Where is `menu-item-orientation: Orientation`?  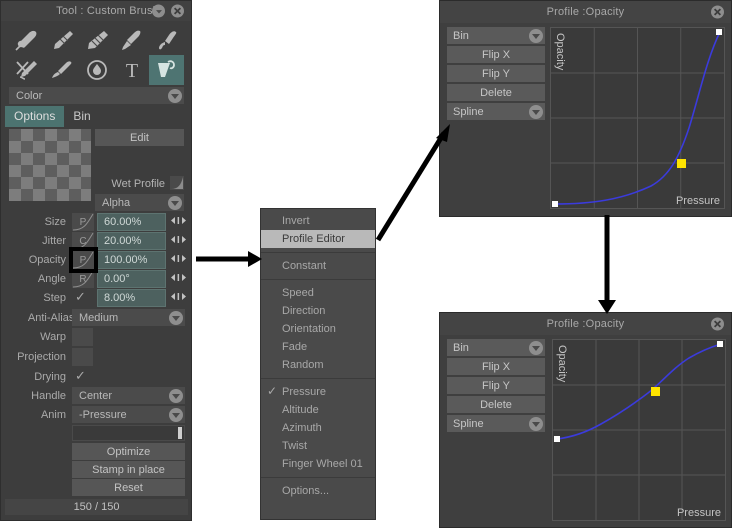 menu-item-orientation: Orientation is located at coordinates (318, 329).